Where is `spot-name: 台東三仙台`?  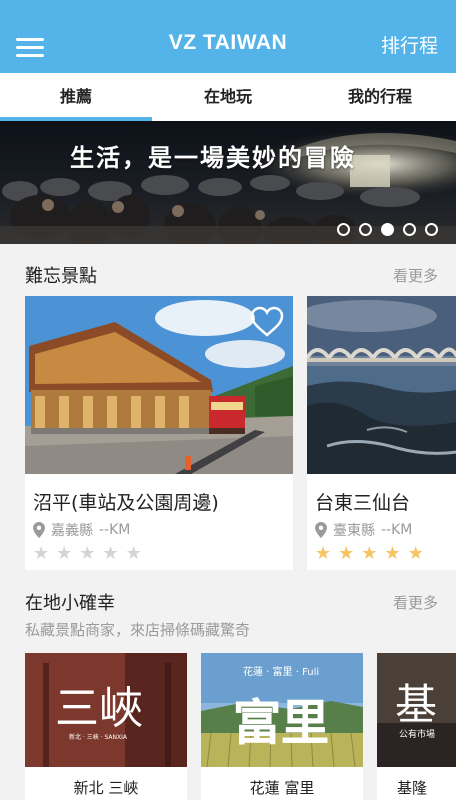 spot-name: 台東三仙台 is located at coordinates (363, 503).